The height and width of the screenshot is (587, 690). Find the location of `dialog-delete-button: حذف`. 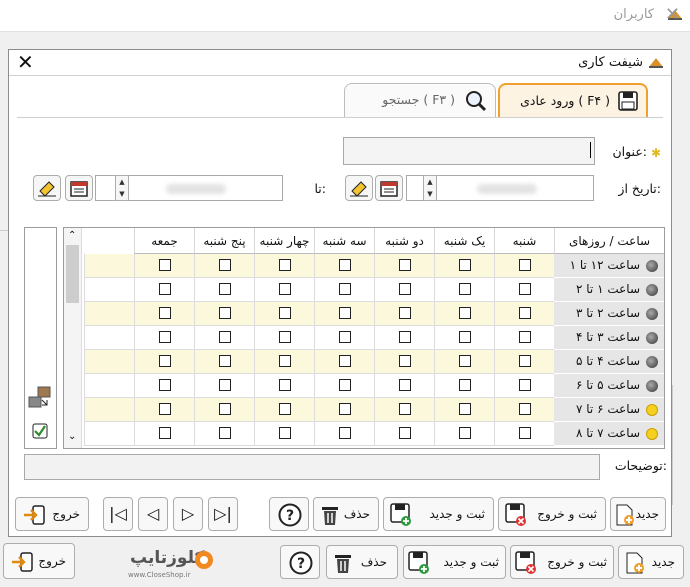

dialog-delete-button: حذف is located at coordinates (346, 514).